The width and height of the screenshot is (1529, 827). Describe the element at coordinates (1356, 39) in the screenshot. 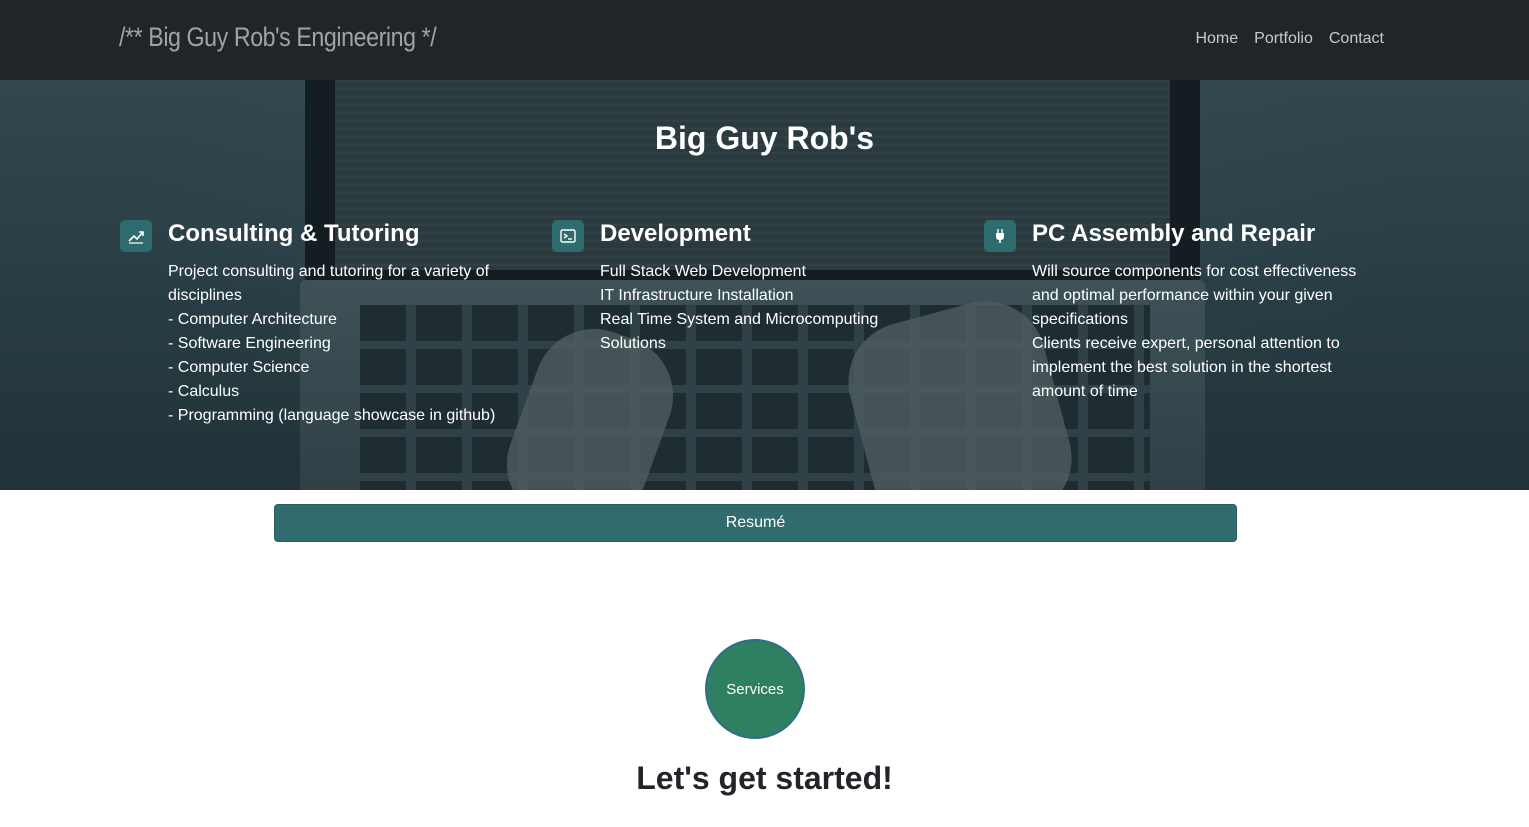

I see `nav-link-contact: Contact` at that location.